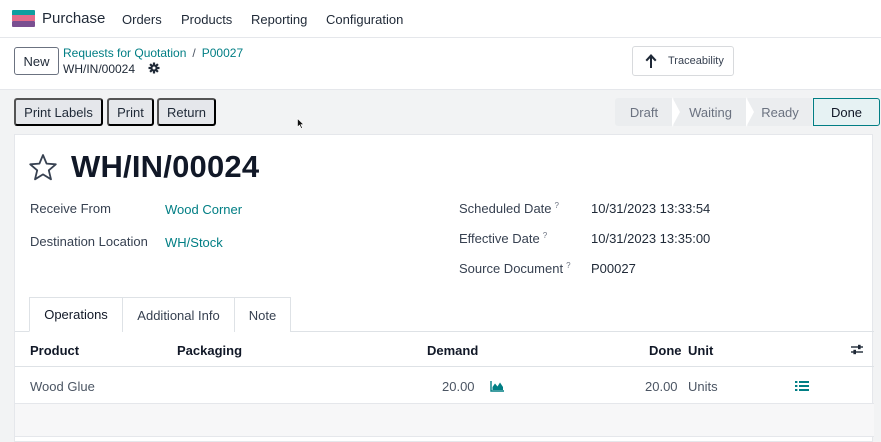 The height and width of the screenshot is (442, 881). Describe the element at coordinates (650, 238) in the screenshot. I see `effective-date-value: 10/31/2023 13:35:00` at that location.